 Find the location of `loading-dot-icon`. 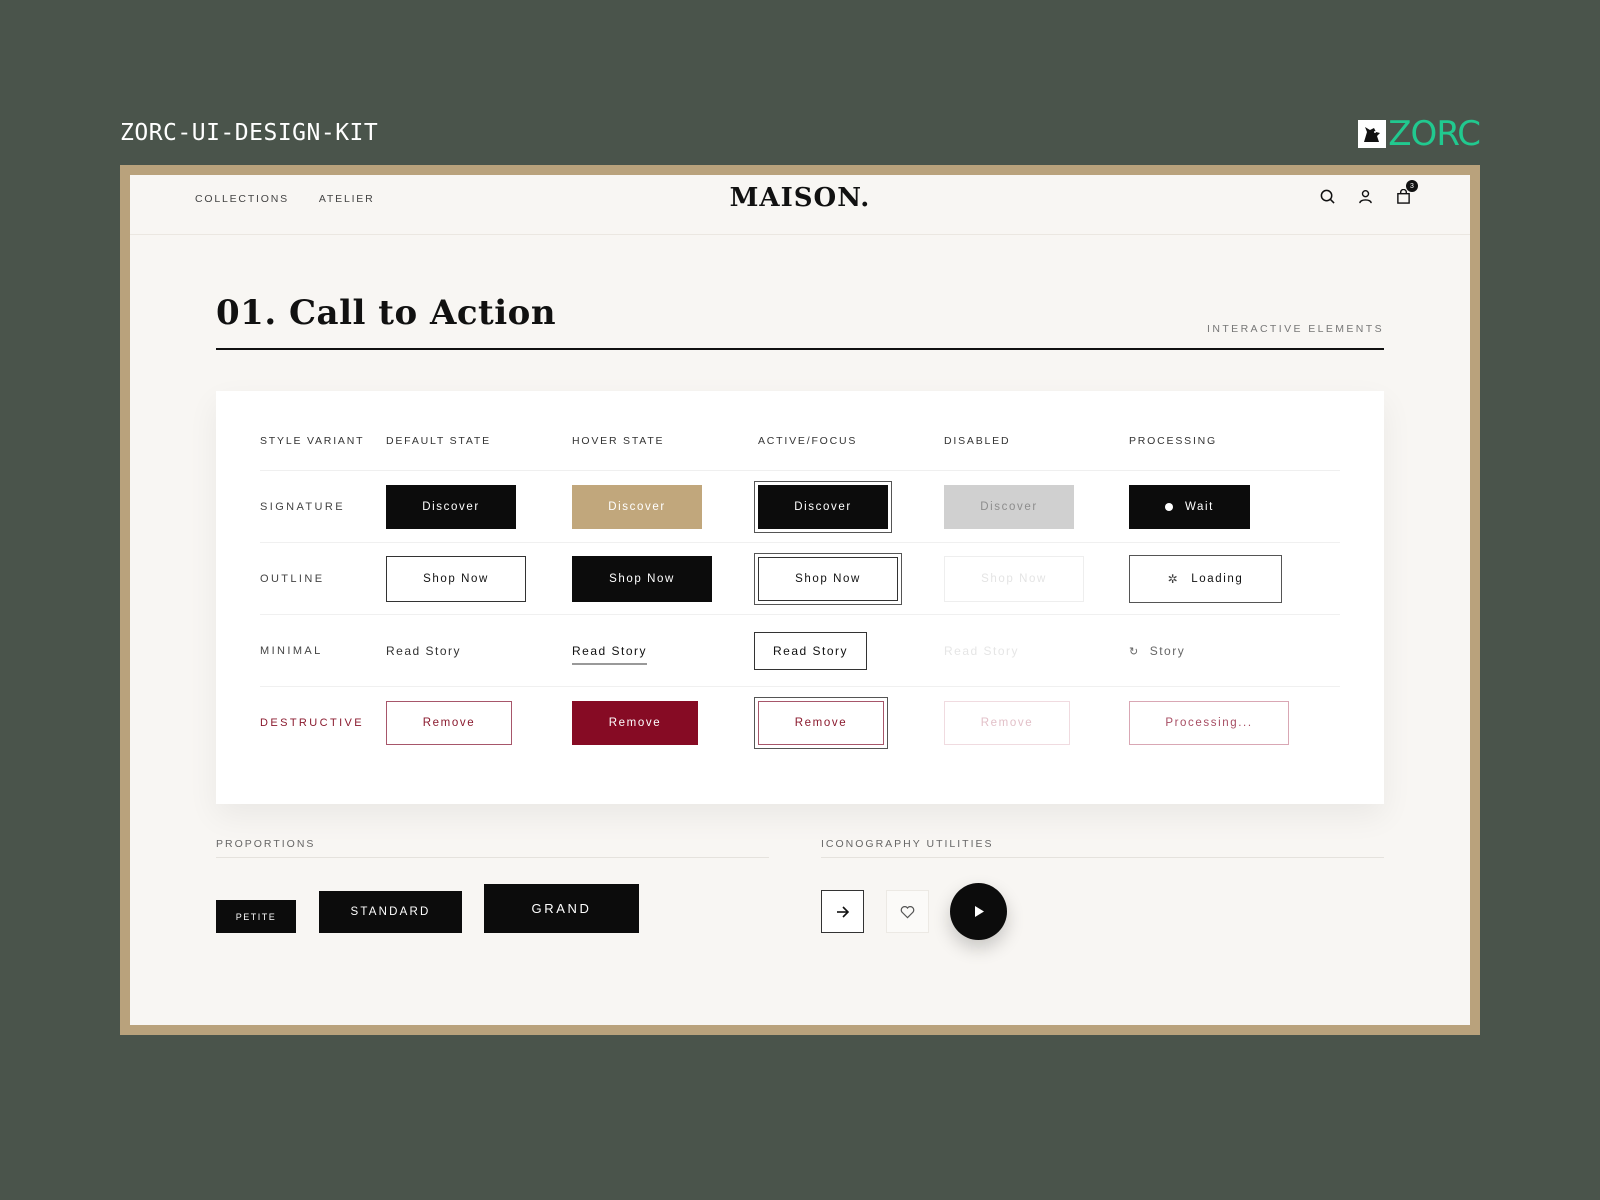

loading-dot-icon is located at coordinates (1169, 507).